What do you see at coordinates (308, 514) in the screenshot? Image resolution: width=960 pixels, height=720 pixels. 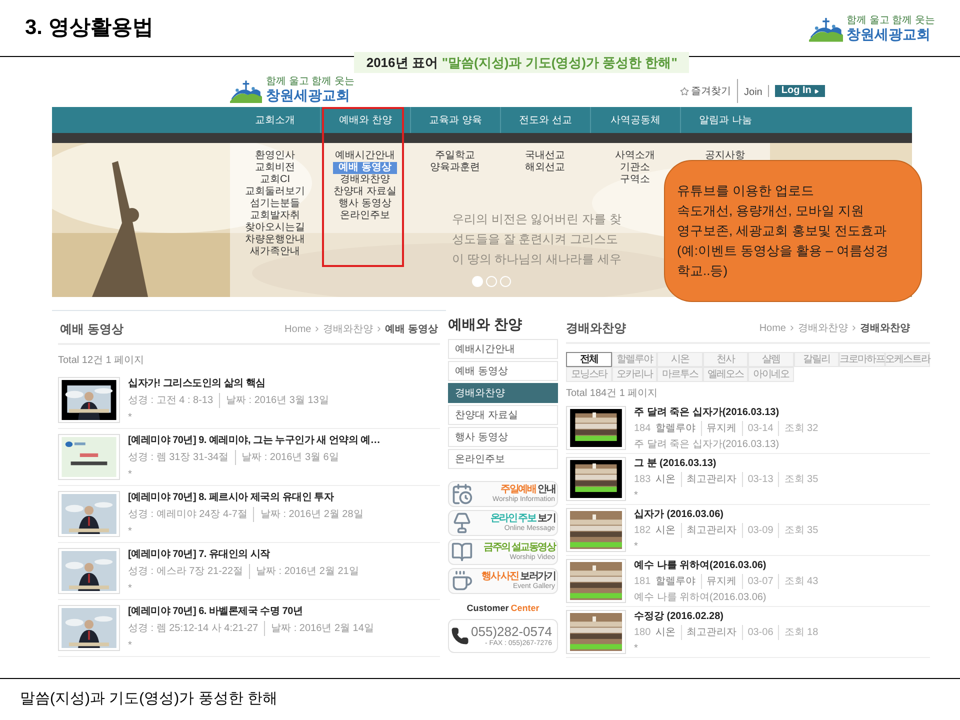 I see `date-text: 날짜 : 2016년 2월 28일` at bounding box center [308, 514].